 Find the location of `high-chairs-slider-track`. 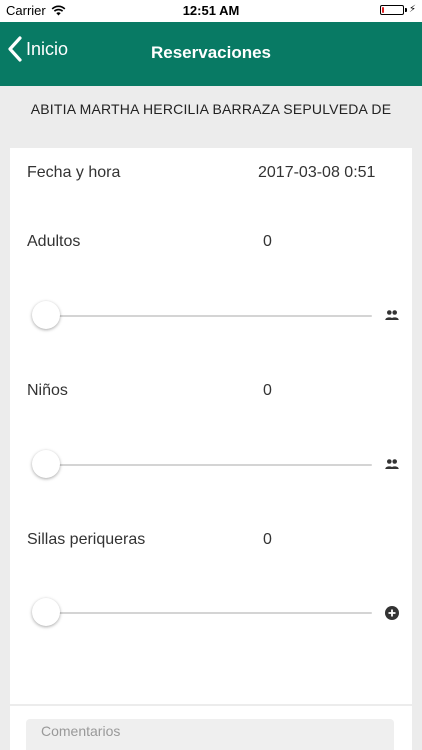

high-chairs-slider-track is located at coordinates (209, 613).